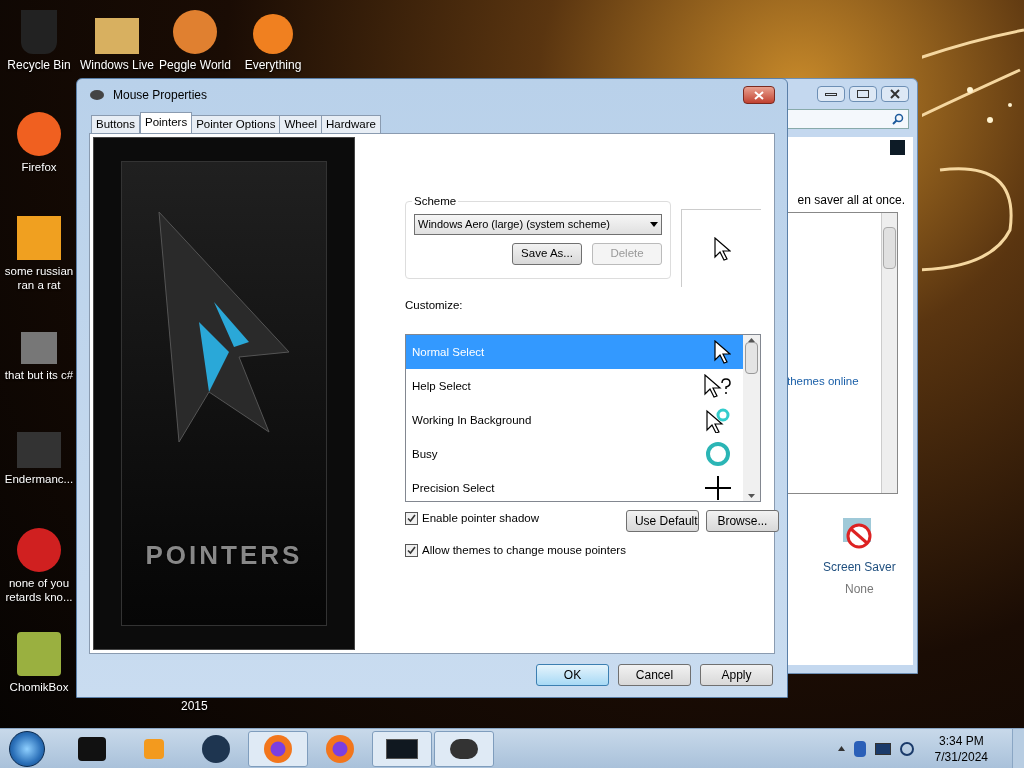 The image size is (1024, 768). I want to click on search-icon, so click(898, 119).